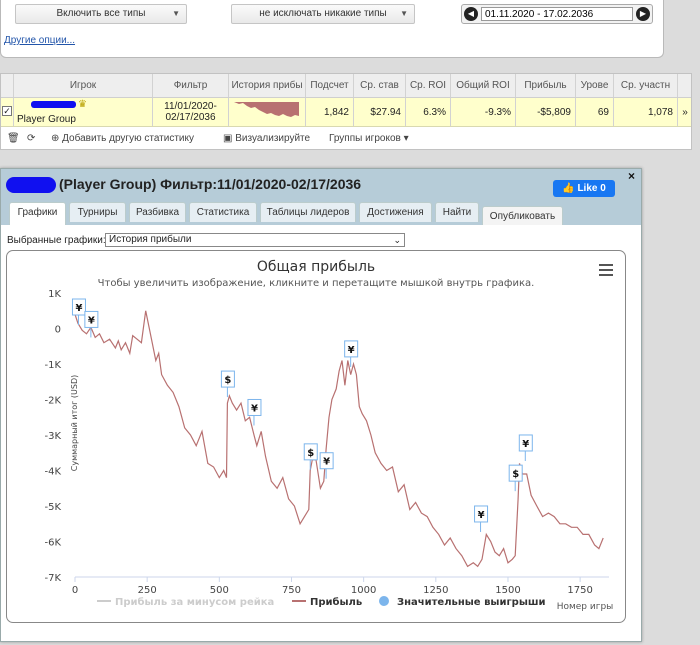 The image size is (700, 645). Describe the element at coordinates (457, 212) in the screenshot. I see `tab-search: Найти` at that location.